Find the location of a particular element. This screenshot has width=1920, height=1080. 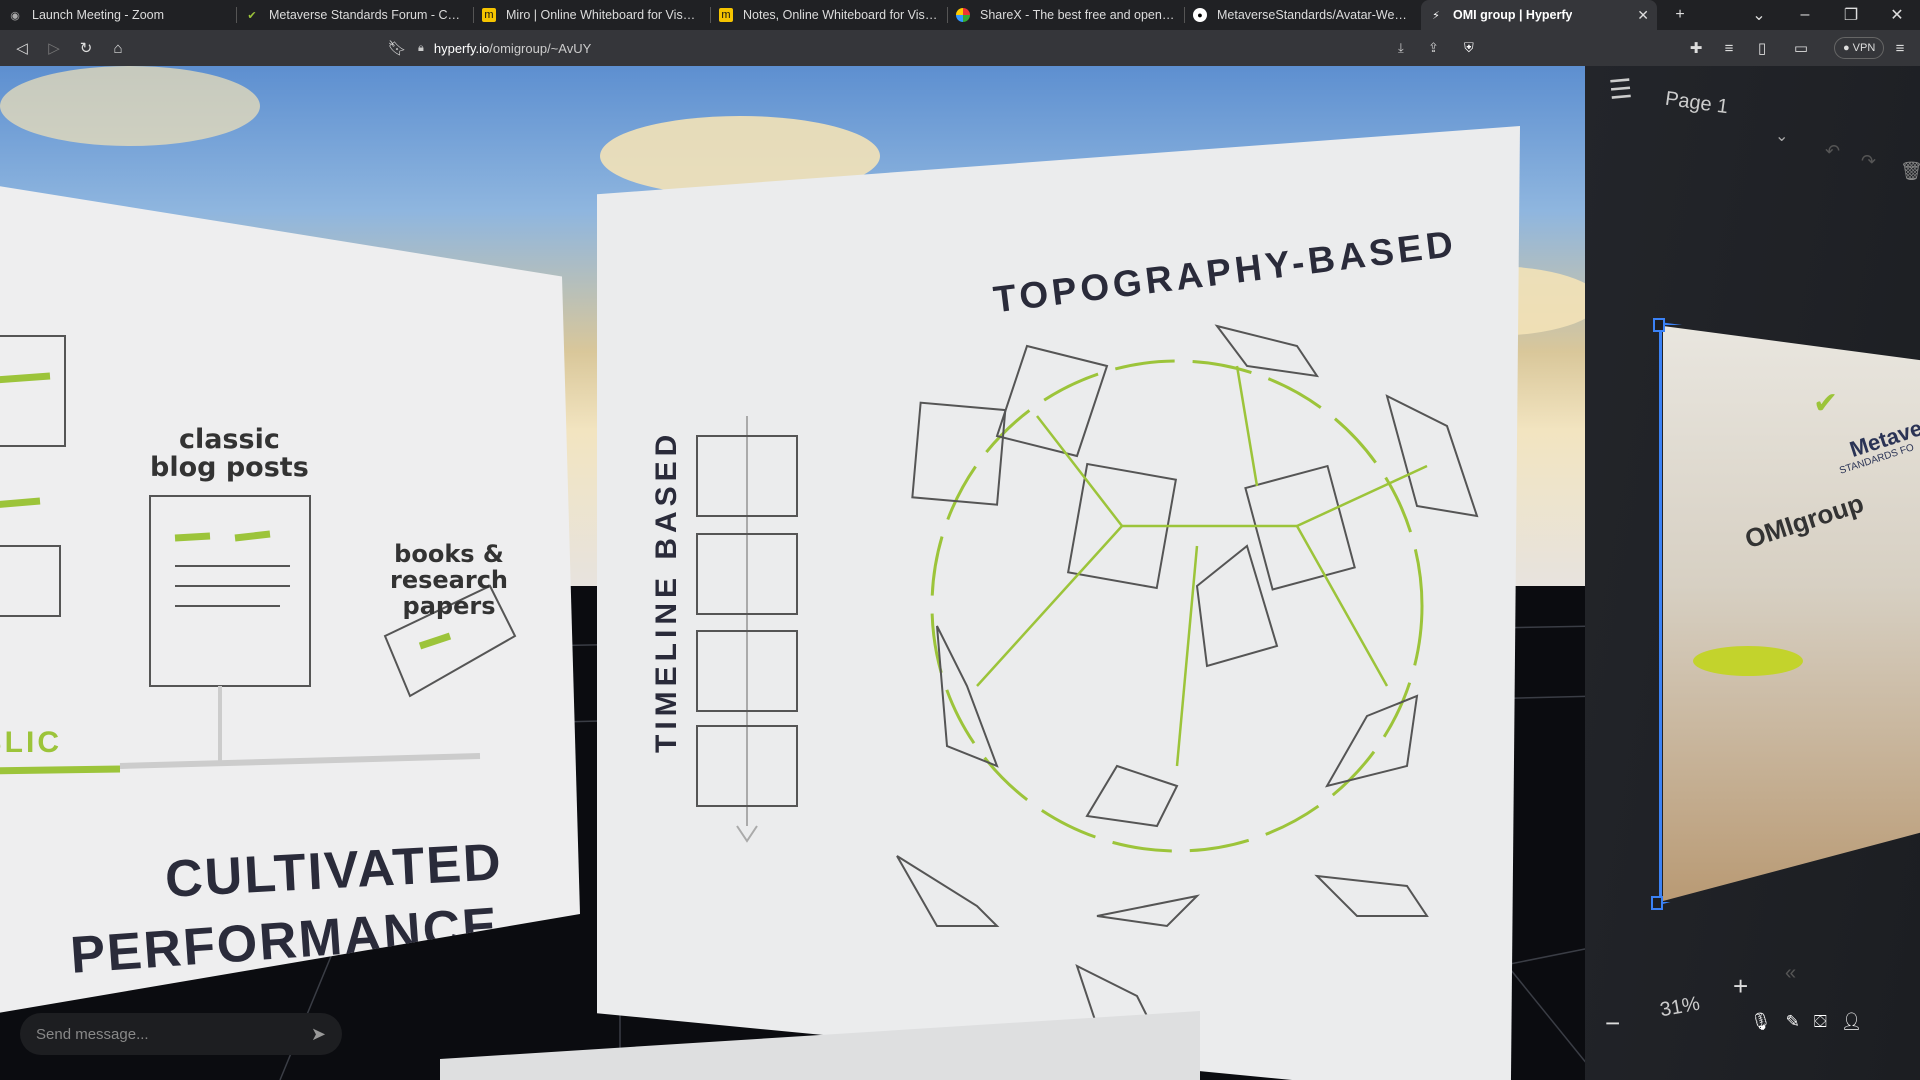

zoom-icon: ◉ is located at coordinates (15, 15).